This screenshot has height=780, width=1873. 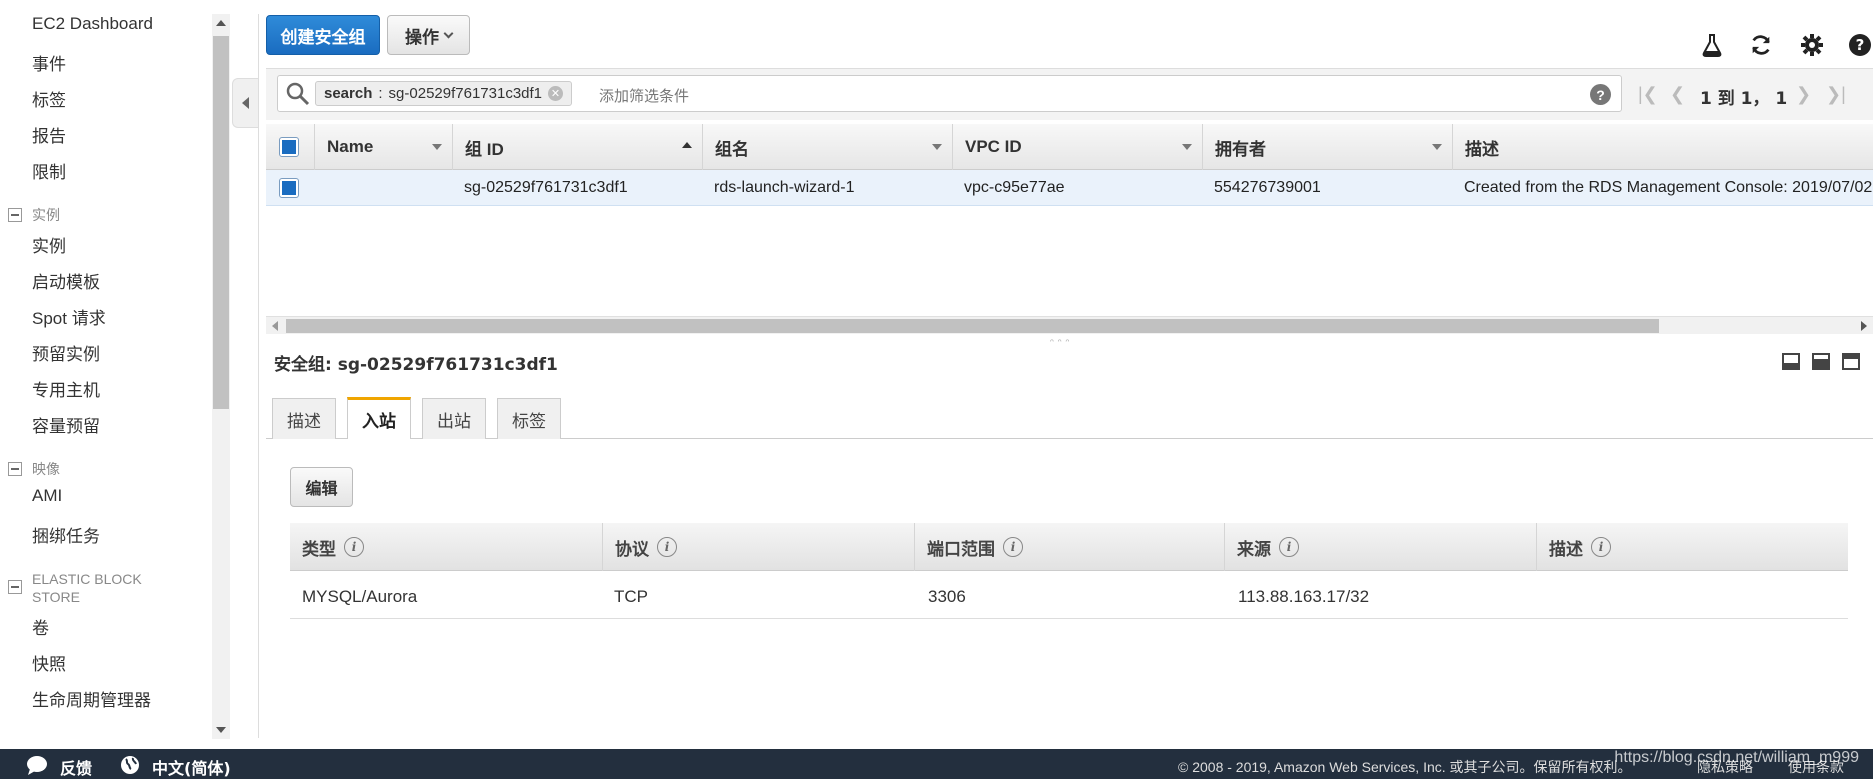 I want to click on search-placeholder: 添加筛选条件, so click(x=644, y=96).